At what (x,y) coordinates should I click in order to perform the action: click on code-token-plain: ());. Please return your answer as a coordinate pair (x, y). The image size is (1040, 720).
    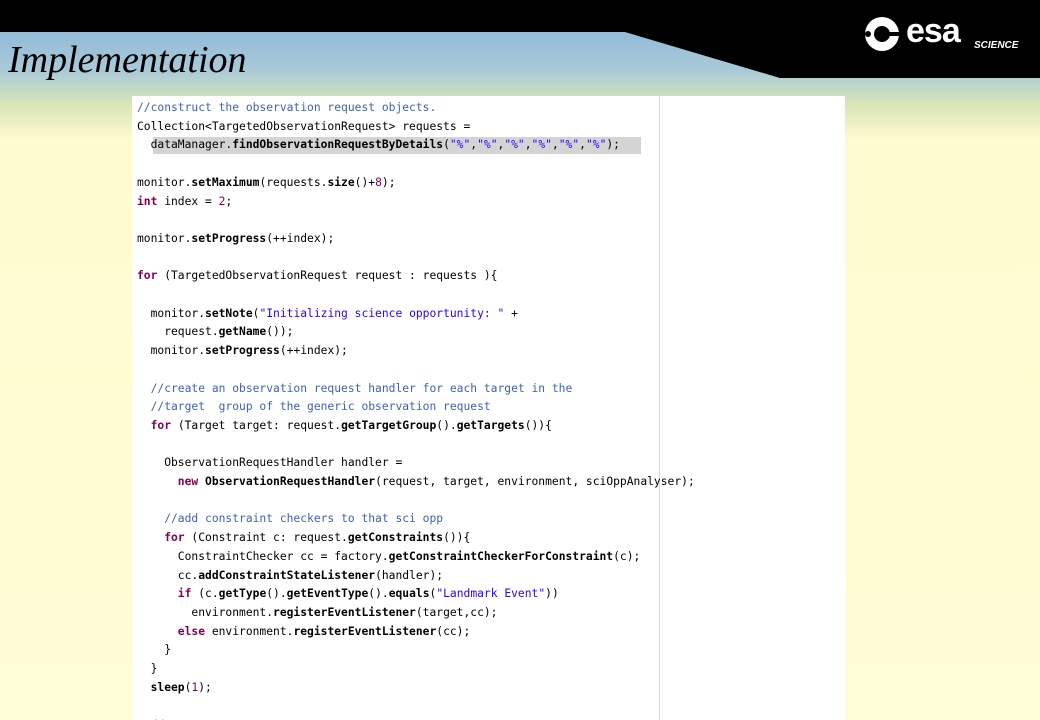
    Looking at the image, I should click on (280, 332).